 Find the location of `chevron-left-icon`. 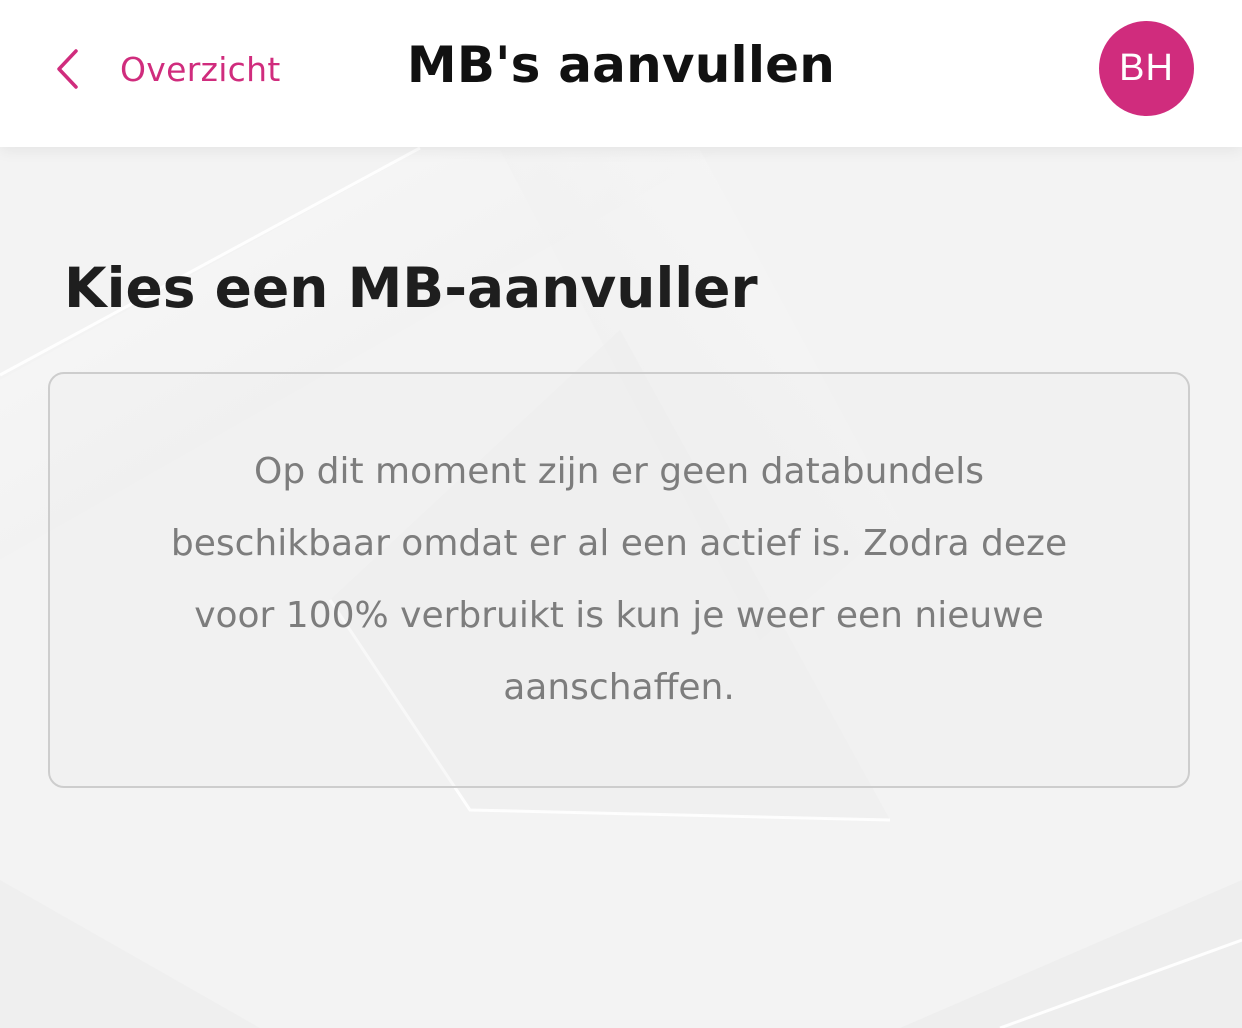

chevron-left-icon is located at coordinates (70, 69).